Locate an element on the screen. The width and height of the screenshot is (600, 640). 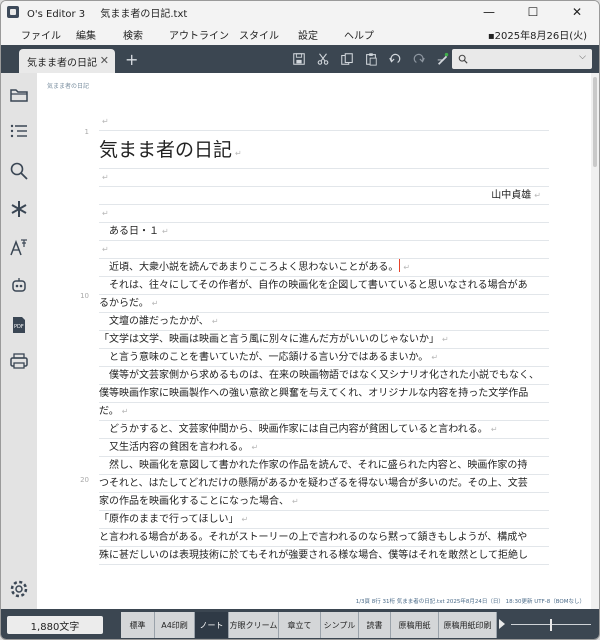
text-line: 「文学は文学、映画は映画と言う風に別々に進んだ方がいいのじゃないか」 ↵ is located at coordinates (324, 340).